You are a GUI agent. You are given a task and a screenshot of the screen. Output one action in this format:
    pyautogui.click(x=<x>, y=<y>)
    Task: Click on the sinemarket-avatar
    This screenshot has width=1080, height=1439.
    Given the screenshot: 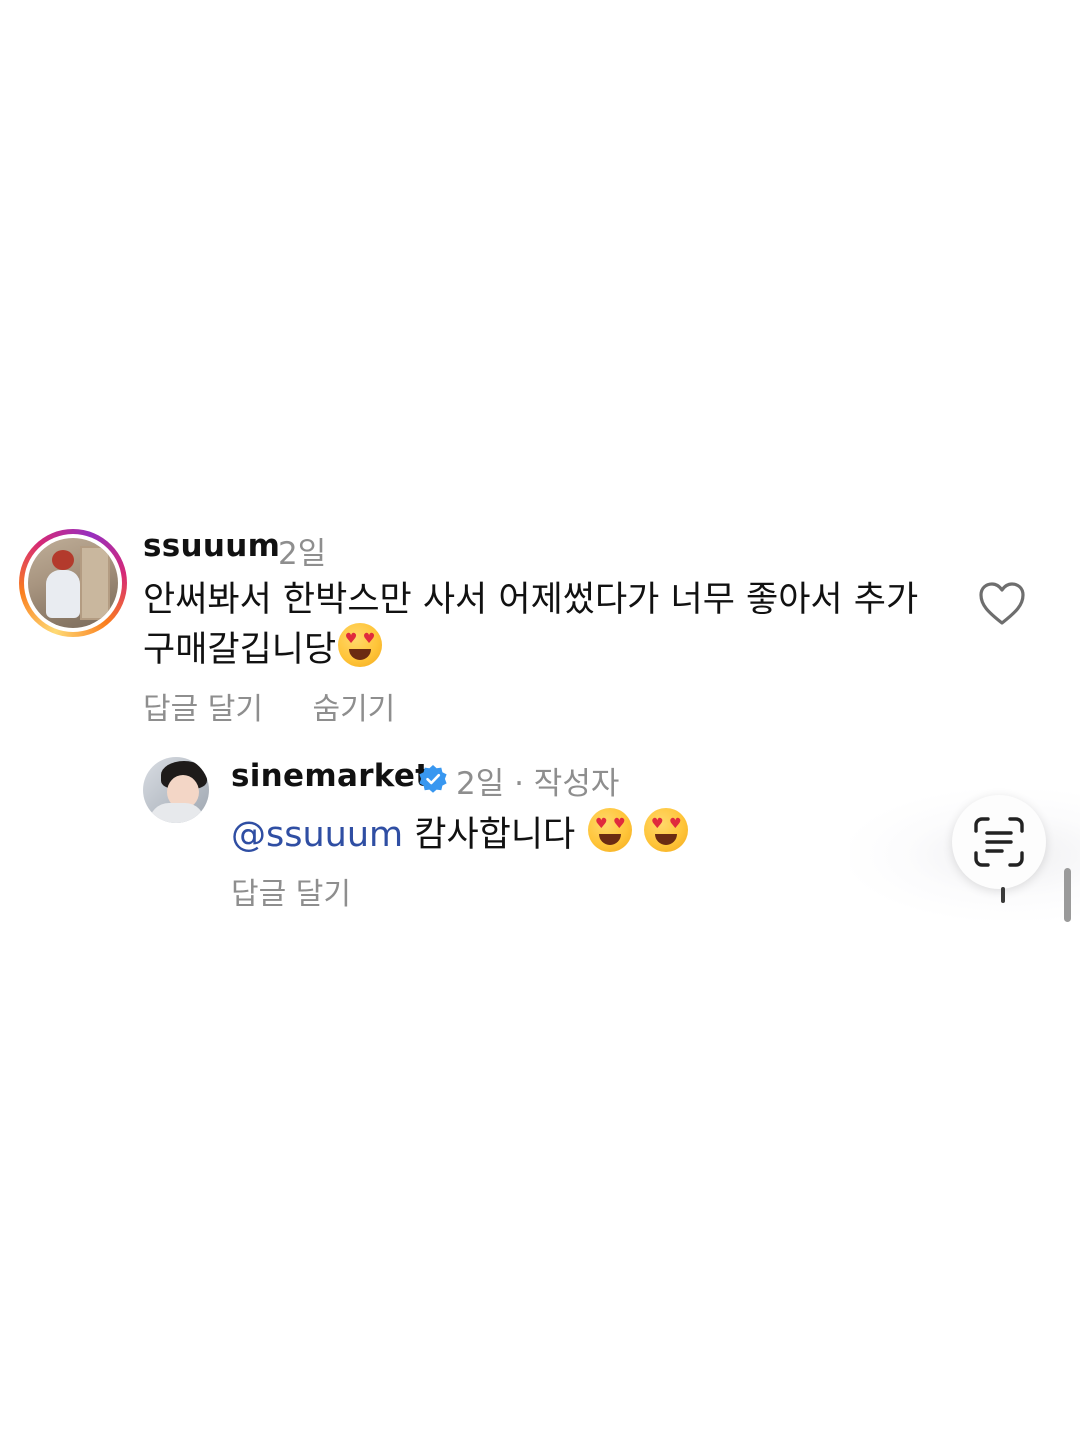 What is the action you would take?
    pyautogui.click(x=176, y=790)
    